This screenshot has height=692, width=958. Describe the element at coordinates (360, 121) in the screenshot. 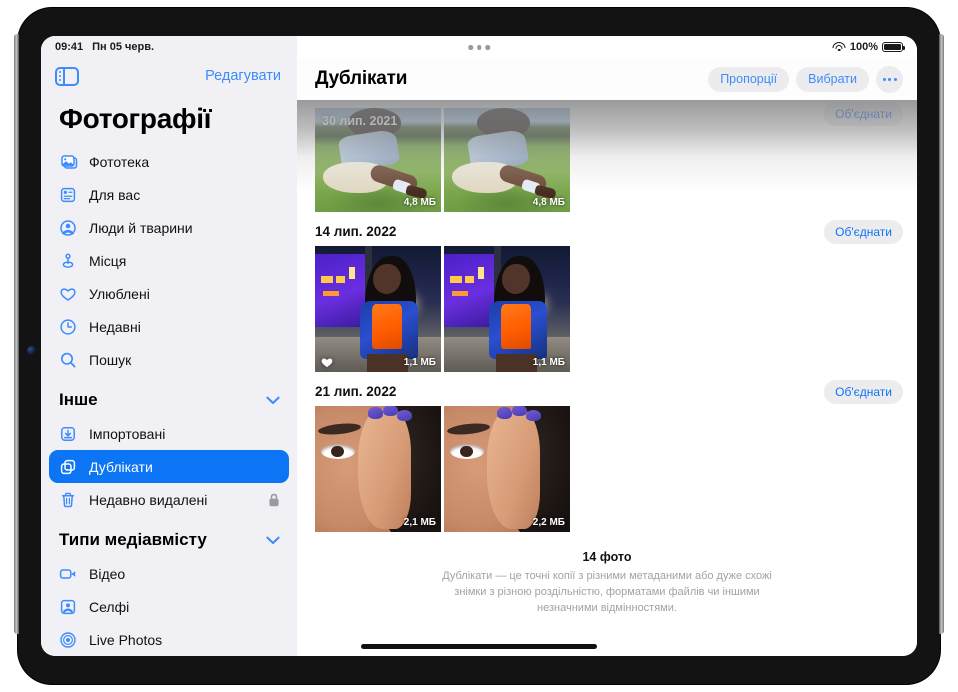

I see `photo-date-overlay: 30 лип. 2021` at that location.